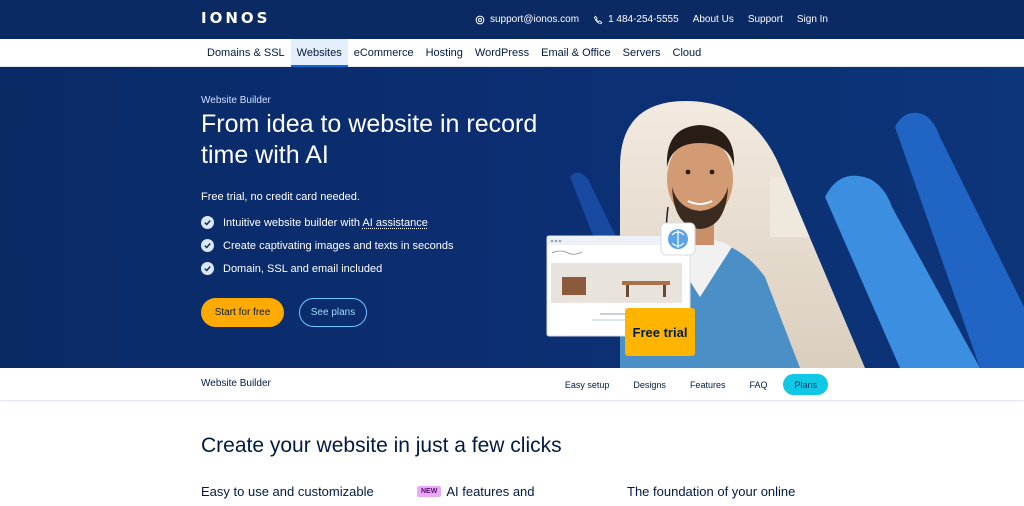 This screenshot has height=506, width=1024. Describe the element at coordinates (319, 53) in the screenshot. I see `nav-item-websites: Websites` at that location.